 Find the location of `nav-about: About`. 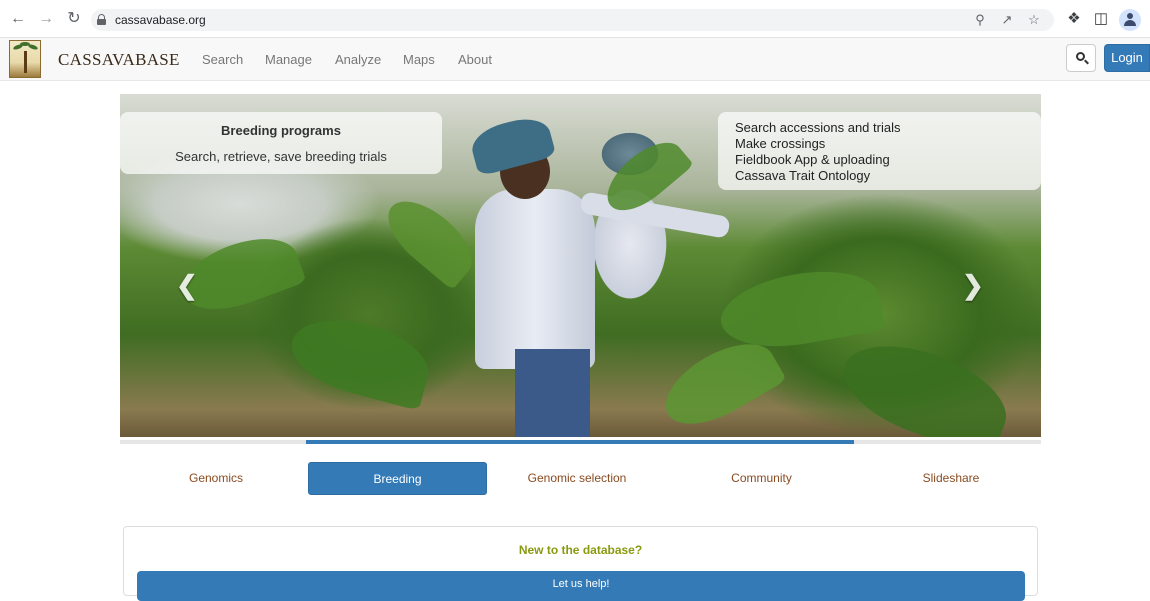

nav-about: About is located at coordinates (475, 59).